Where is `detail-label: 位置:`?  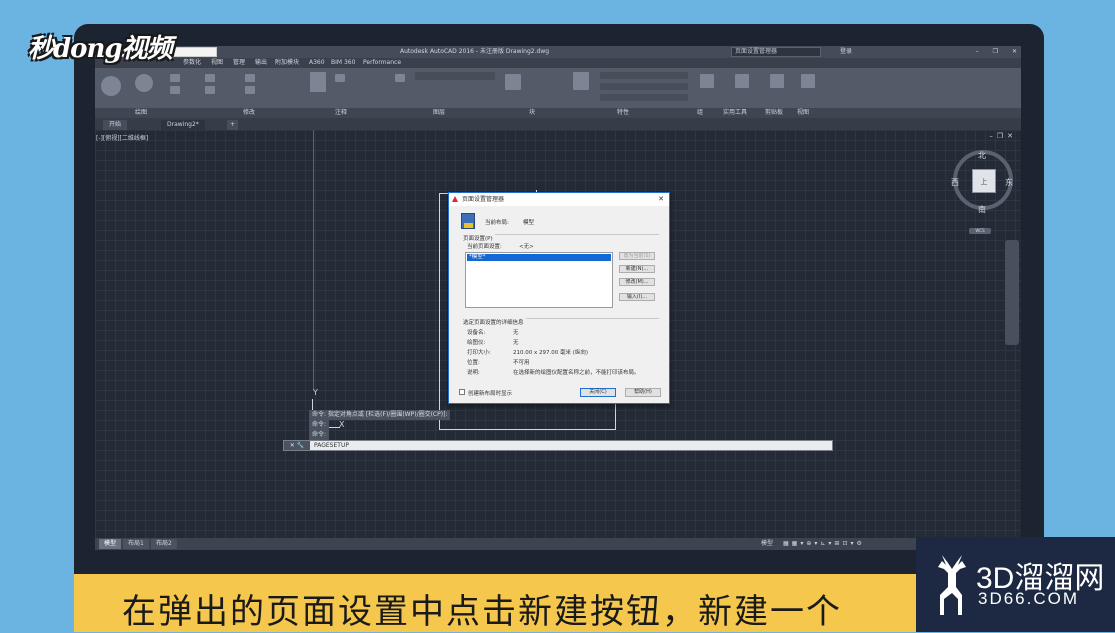 detail-label: 位置: is located at coordinates (473, 363).